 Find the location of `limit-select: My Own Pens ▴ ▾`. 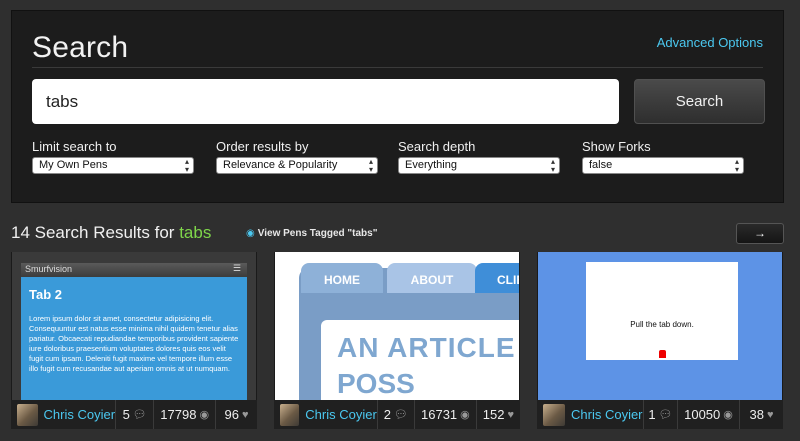

limit-select: My Own Pens ▴ ▾ is located at coordinates (113, 165).